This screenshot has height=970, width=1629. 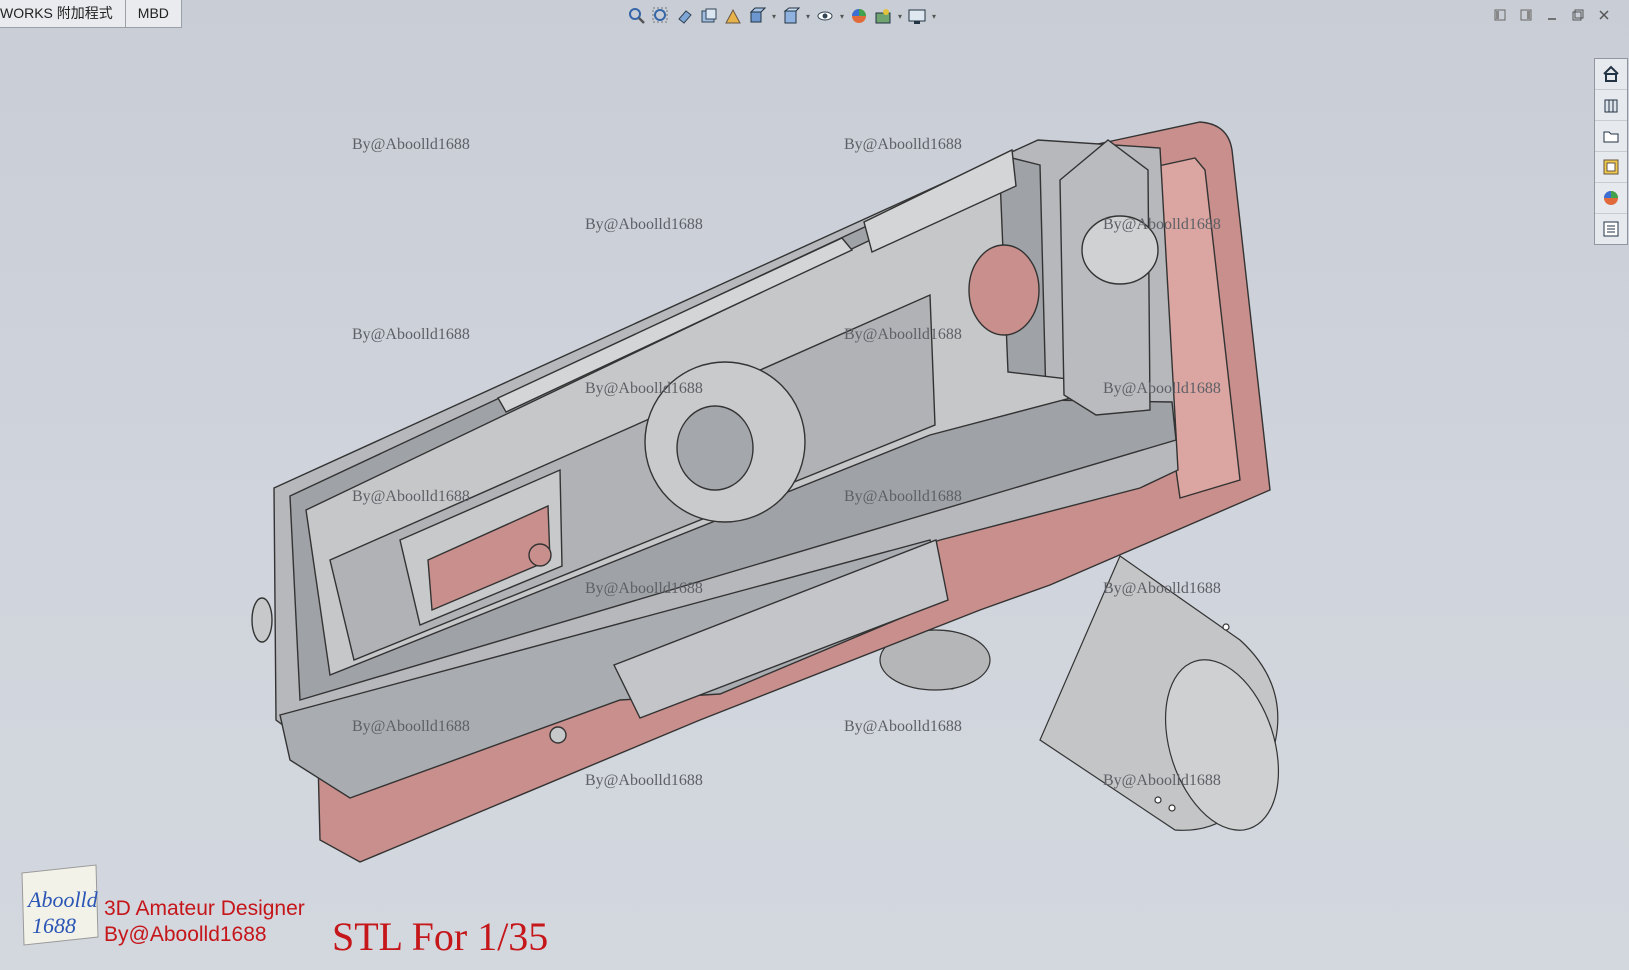 I want to click on close-icon, so click(x=1604, y=15).